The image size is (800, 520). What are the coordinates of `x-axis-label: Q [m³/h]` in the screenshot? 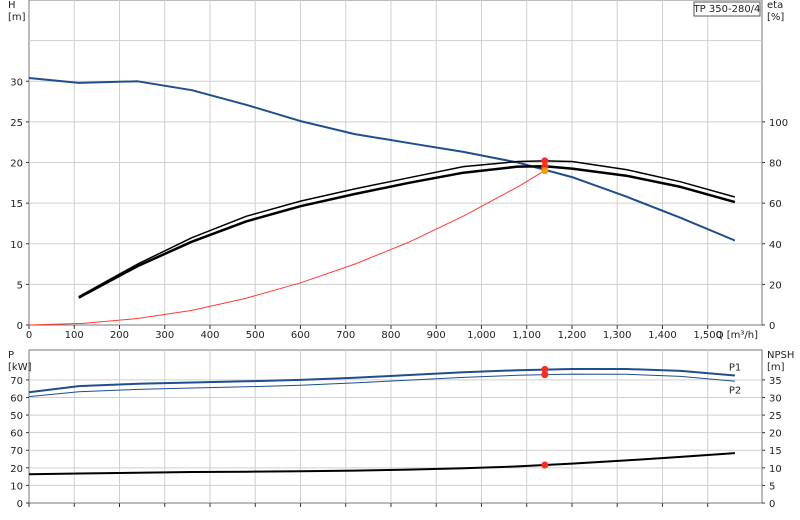 It's located at (737, 335).